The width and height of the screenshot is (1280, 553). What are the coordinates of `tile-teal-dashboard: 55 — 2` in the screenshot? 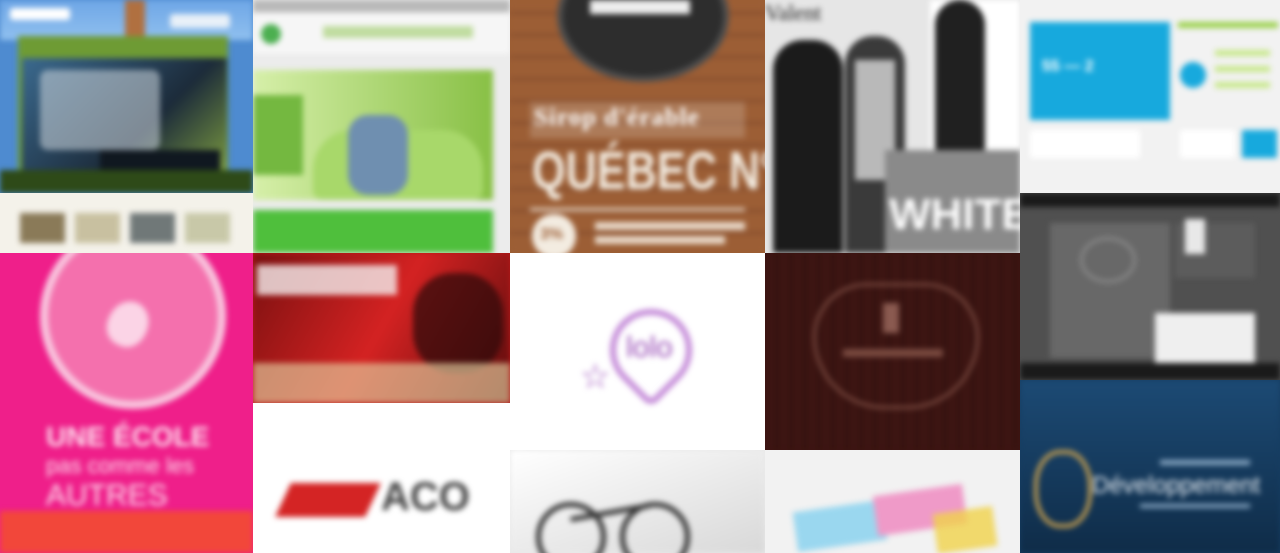 It's located at (1150, 96).